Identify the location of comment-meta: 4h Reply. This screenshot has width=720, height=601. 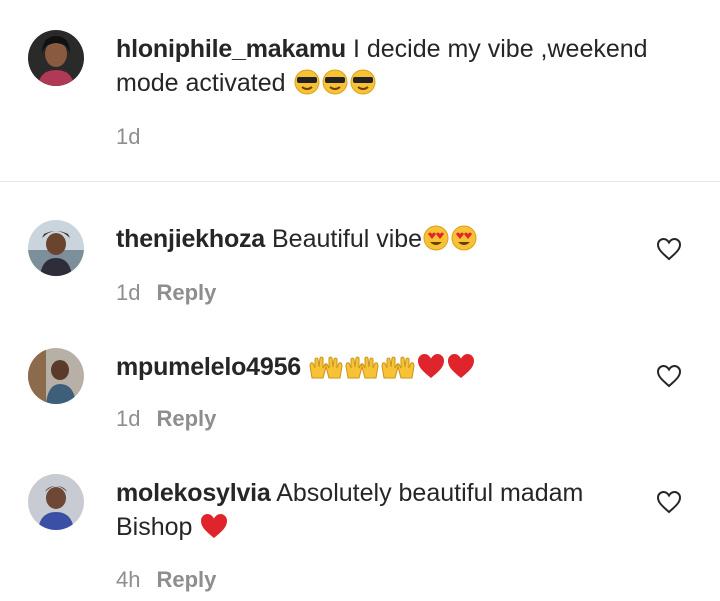
(166, 580).